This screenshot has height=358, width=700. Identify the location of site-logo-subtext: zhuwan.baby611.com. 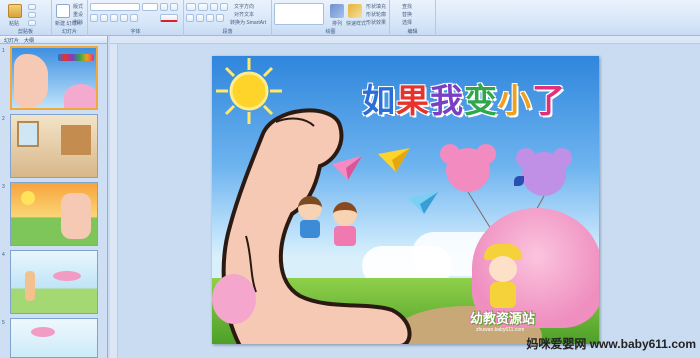
(500, 330).